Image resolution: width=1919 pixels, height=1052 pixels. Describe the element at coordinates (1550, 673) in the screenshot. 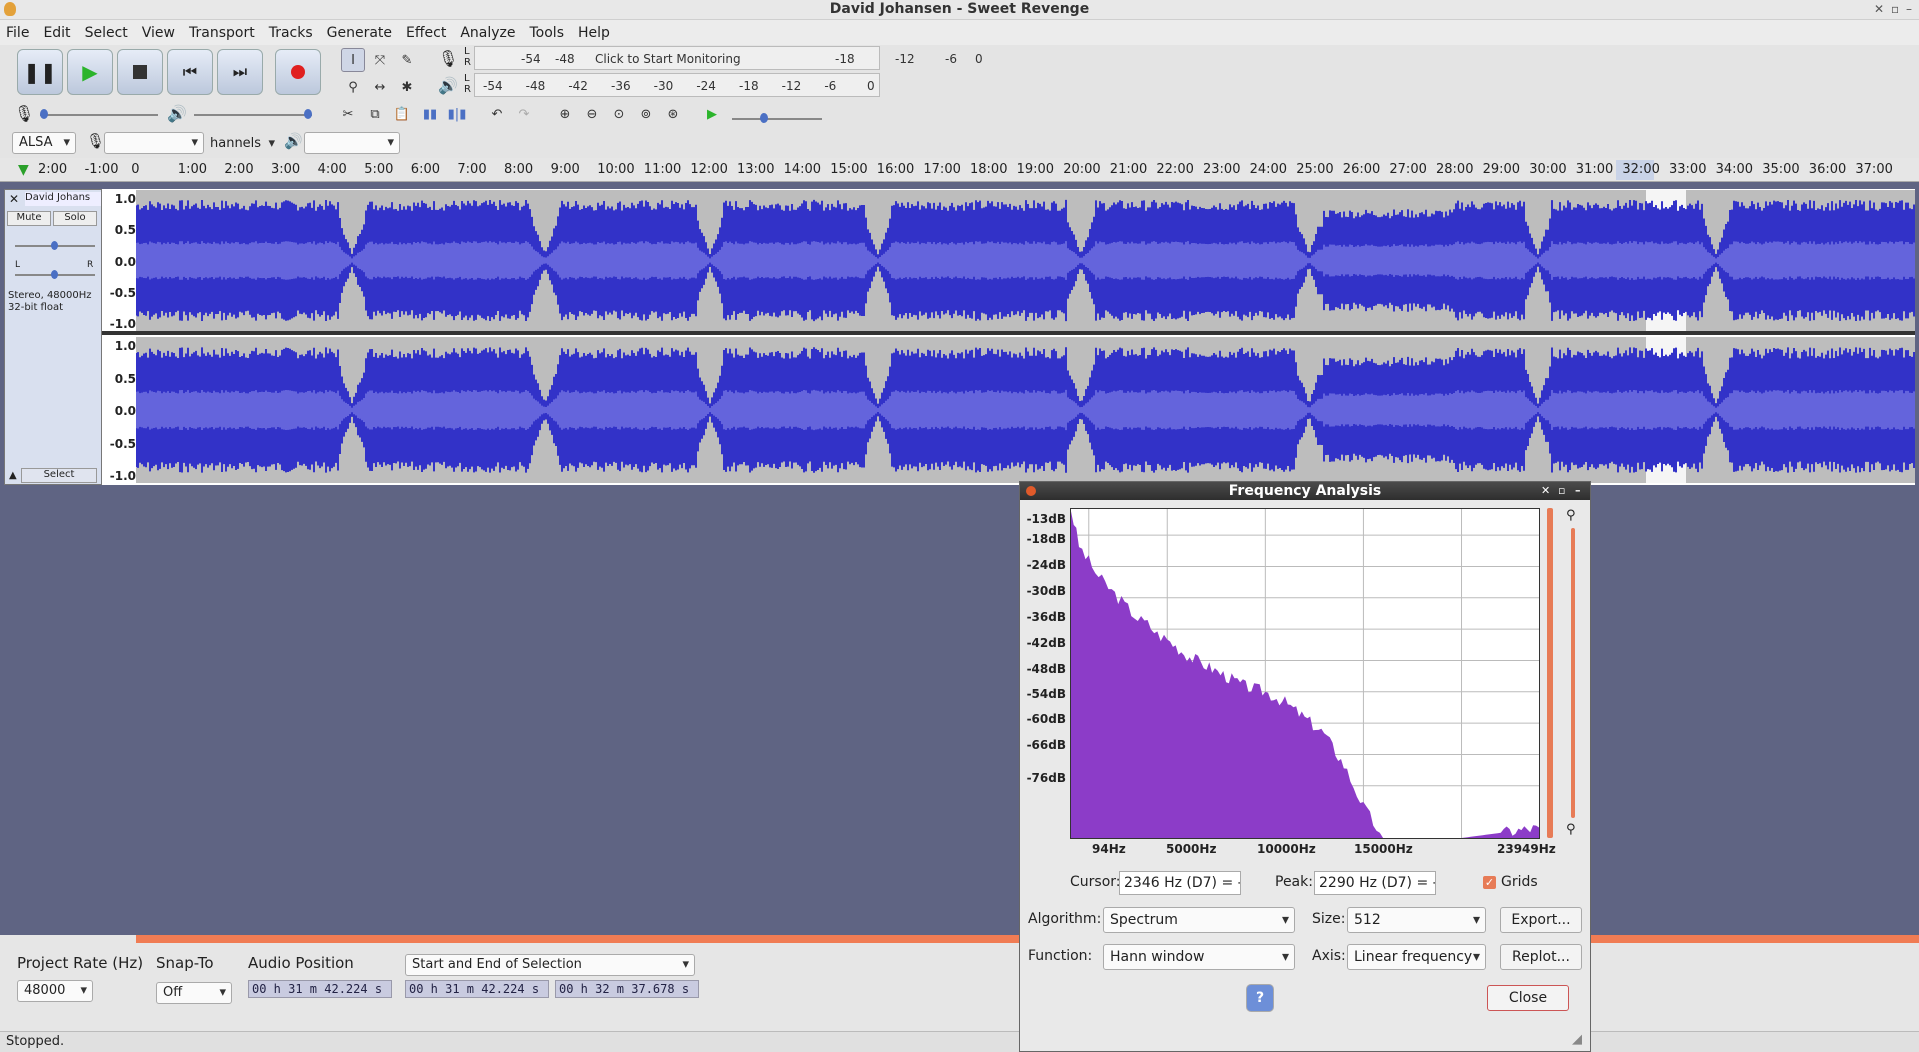

I see `range-scrollbar` at that location.